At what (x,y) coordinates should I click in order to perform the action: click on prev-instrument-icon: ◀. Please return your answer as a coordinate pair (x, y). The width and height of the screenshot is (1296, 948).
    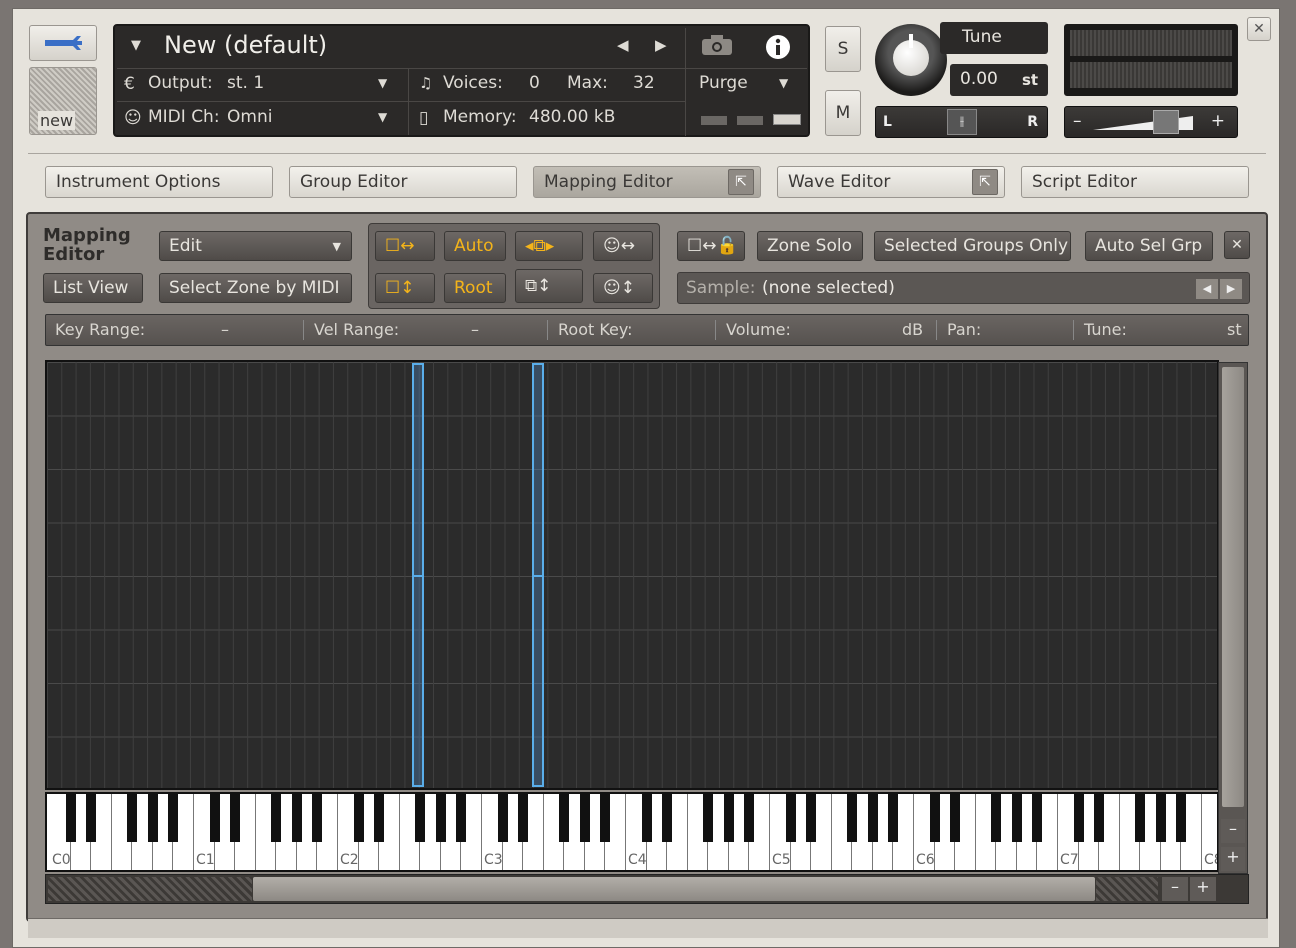
    Looking at the image, I should click on (623, 45).